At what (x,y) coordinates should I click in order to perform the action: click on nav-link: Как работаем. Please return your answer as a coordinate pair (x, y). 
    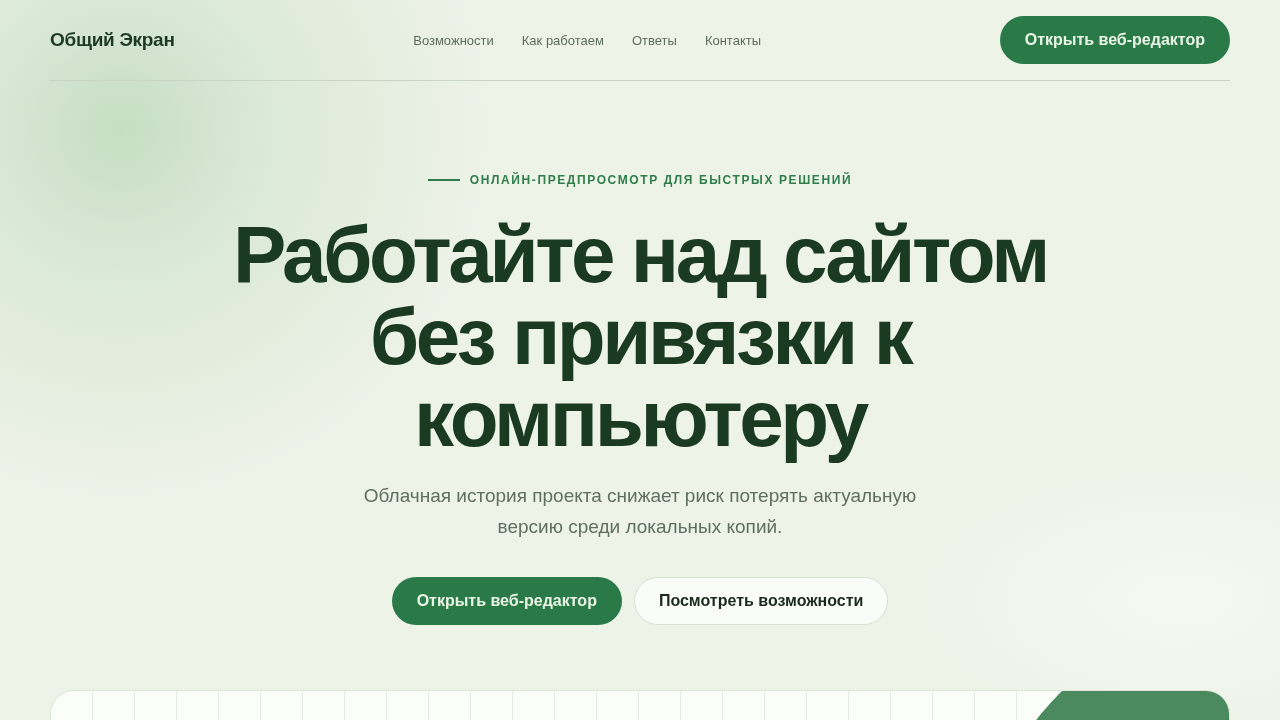
    Looking at the image, I should click on (562, 40).